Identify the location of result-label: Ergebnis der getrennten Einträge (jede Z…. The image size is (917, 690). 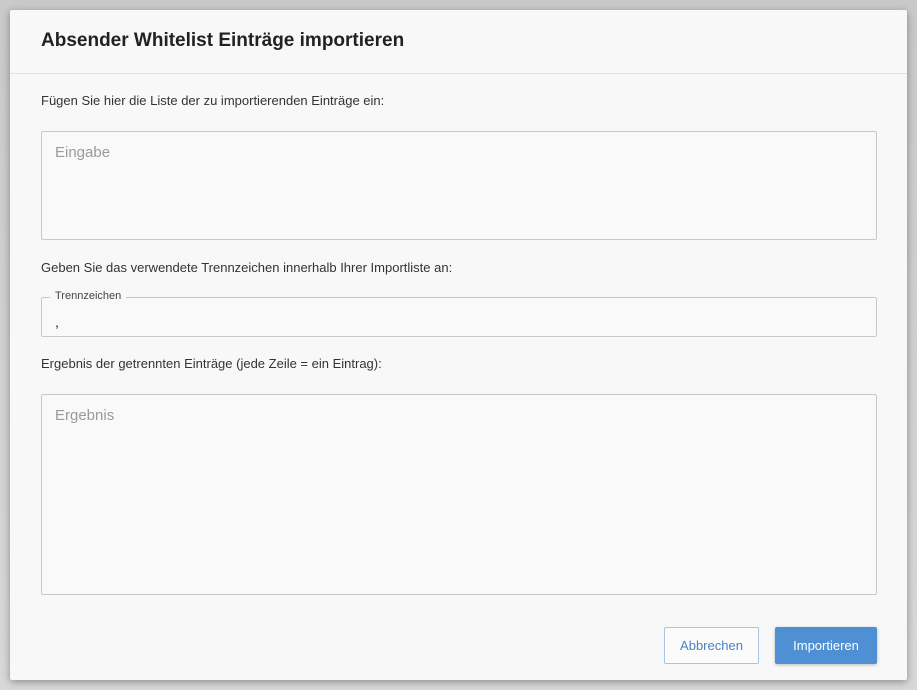
(211, 363).